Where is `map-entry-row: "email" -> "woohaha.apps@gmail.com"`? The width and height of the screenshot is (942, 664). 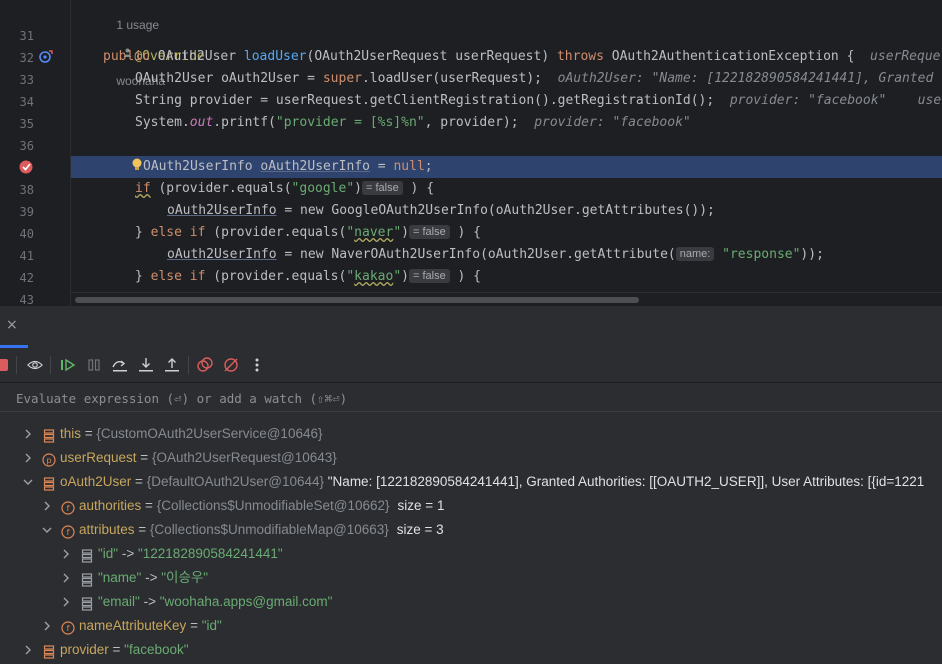 map-entry-row: "email" -> "woohaha.apps@gmail.com" is located at coordinates (471, 602).